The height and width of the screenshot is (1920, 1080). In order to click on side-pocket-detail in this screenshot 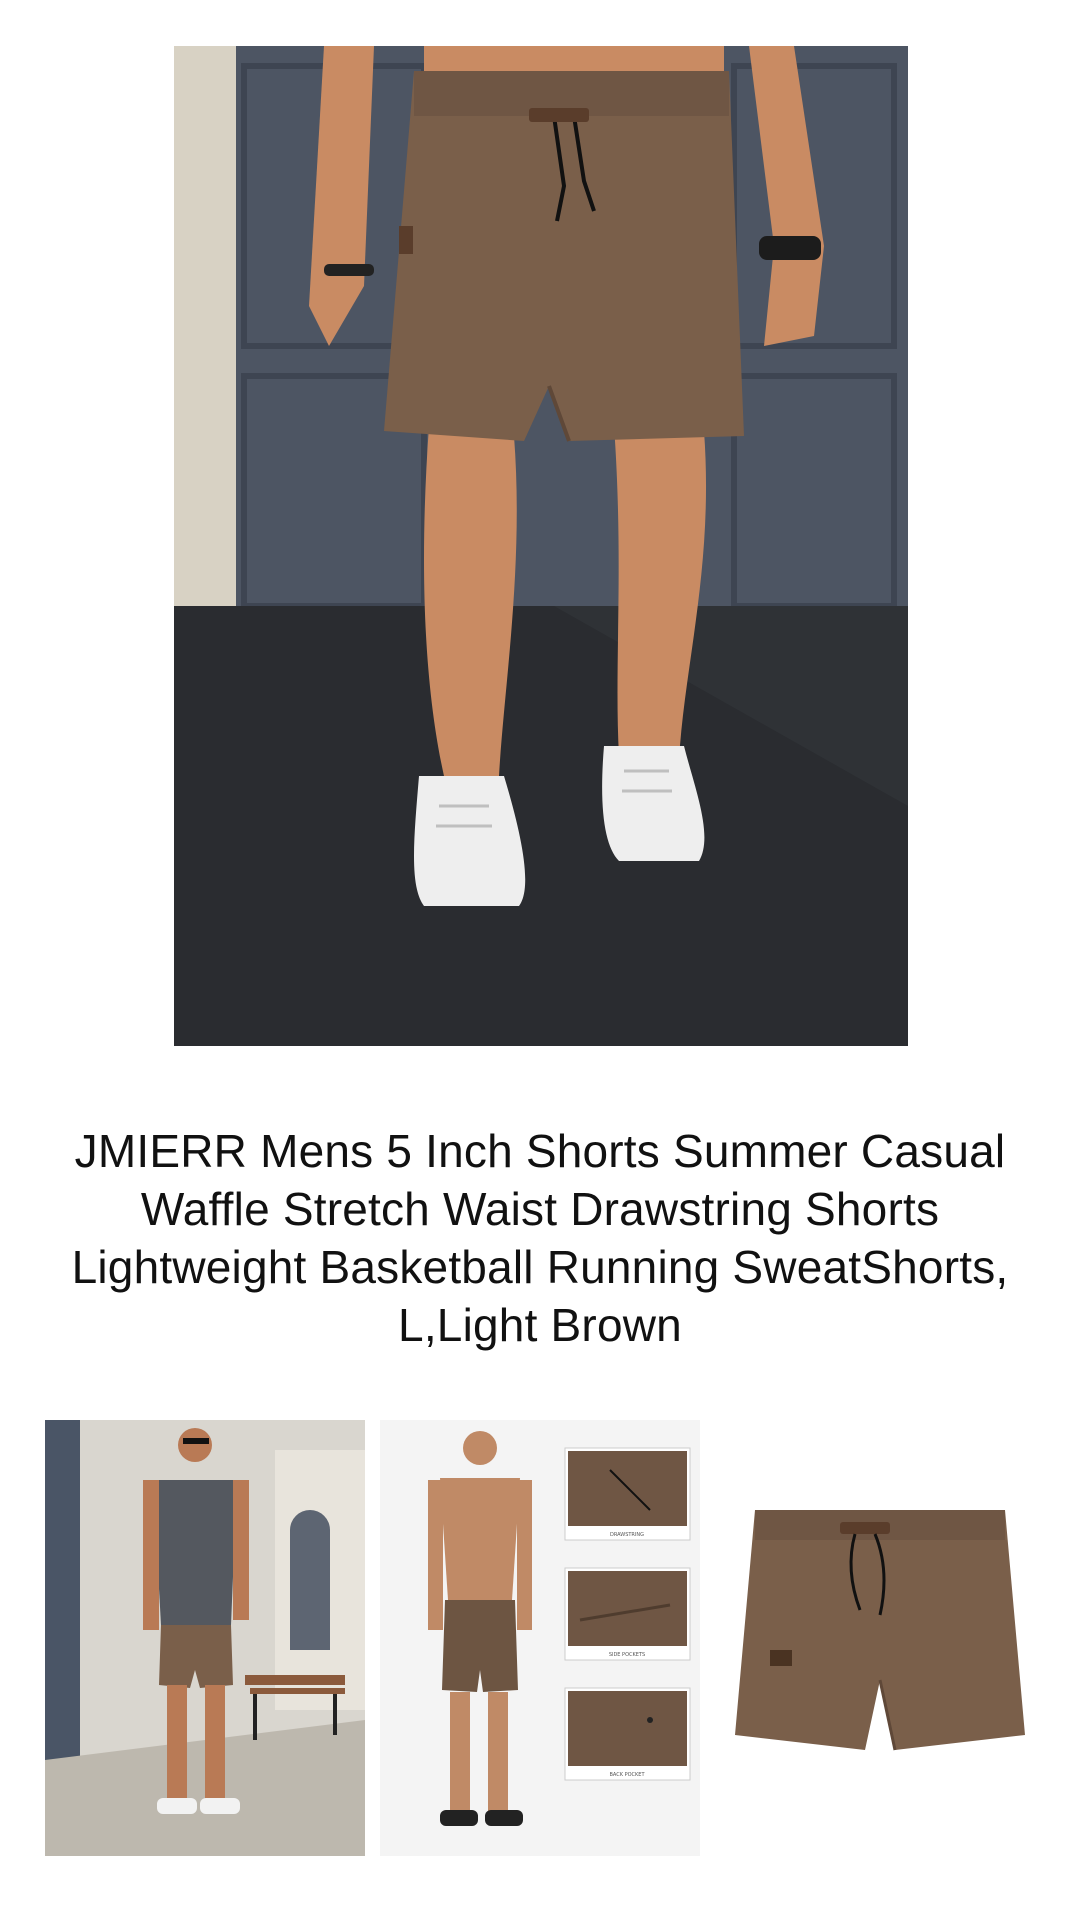, I will do `click(627, 1608)`.